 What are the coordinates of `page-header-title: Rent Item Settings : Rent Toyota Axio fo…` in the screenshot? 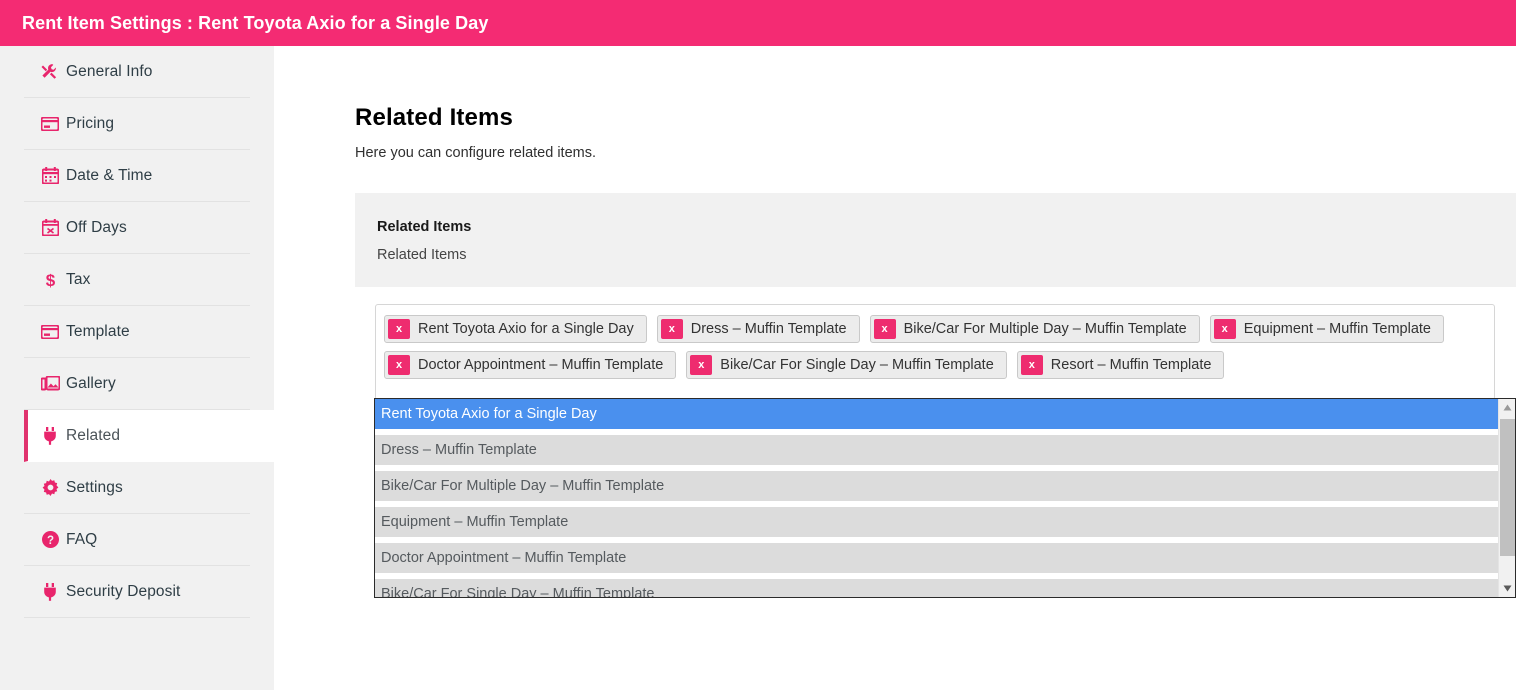 It's located at (255, 22).